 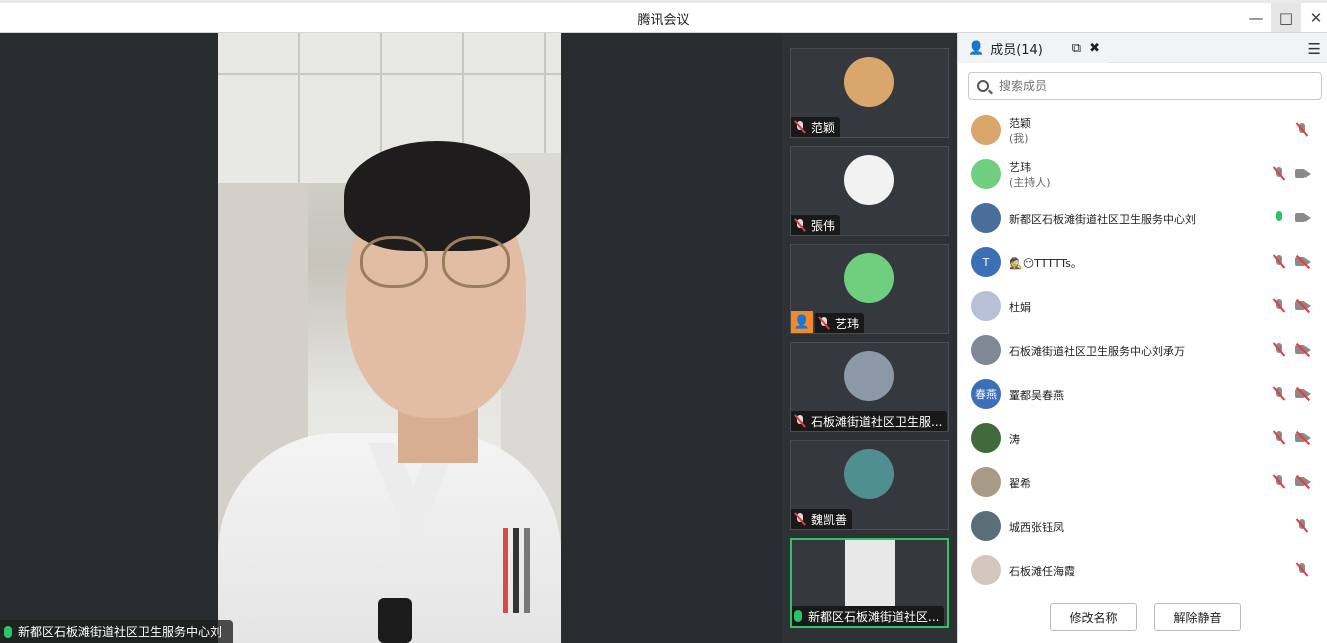 What do you see at coordinates (663, 1) in the screenshot?
I see `title-strip` at bounding box center [663, 1].